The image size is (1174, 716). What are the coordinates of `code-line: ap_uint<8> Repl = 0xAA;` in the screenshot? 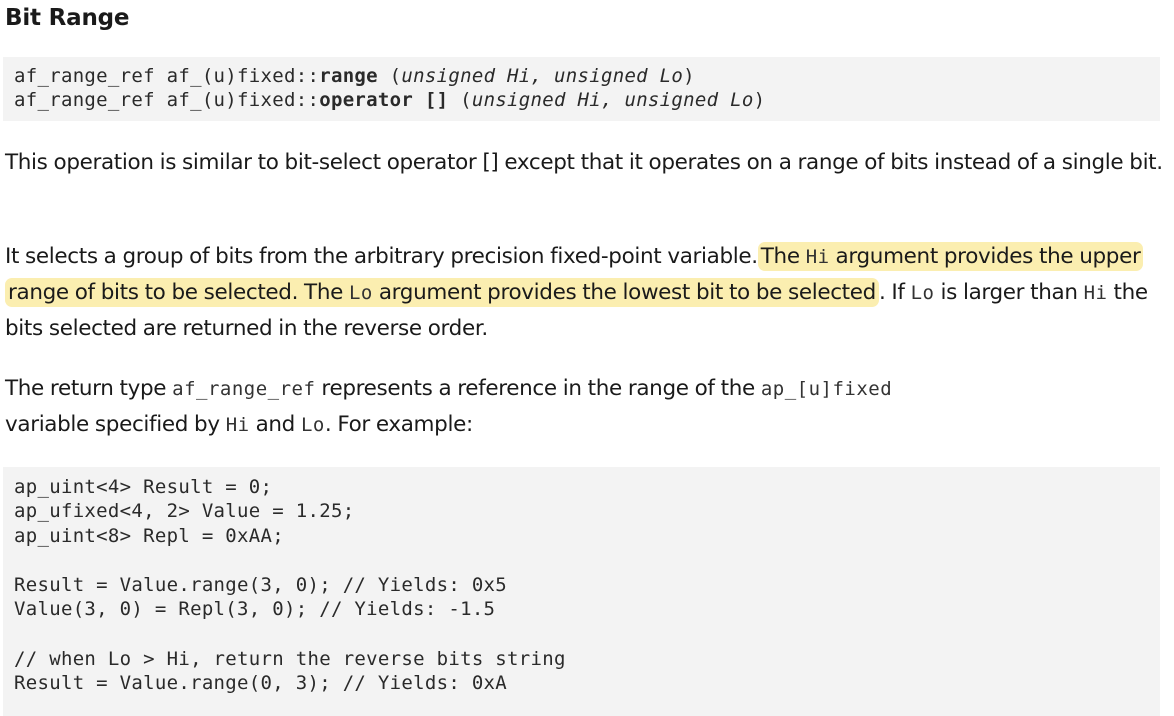 It's located at (149, 536).